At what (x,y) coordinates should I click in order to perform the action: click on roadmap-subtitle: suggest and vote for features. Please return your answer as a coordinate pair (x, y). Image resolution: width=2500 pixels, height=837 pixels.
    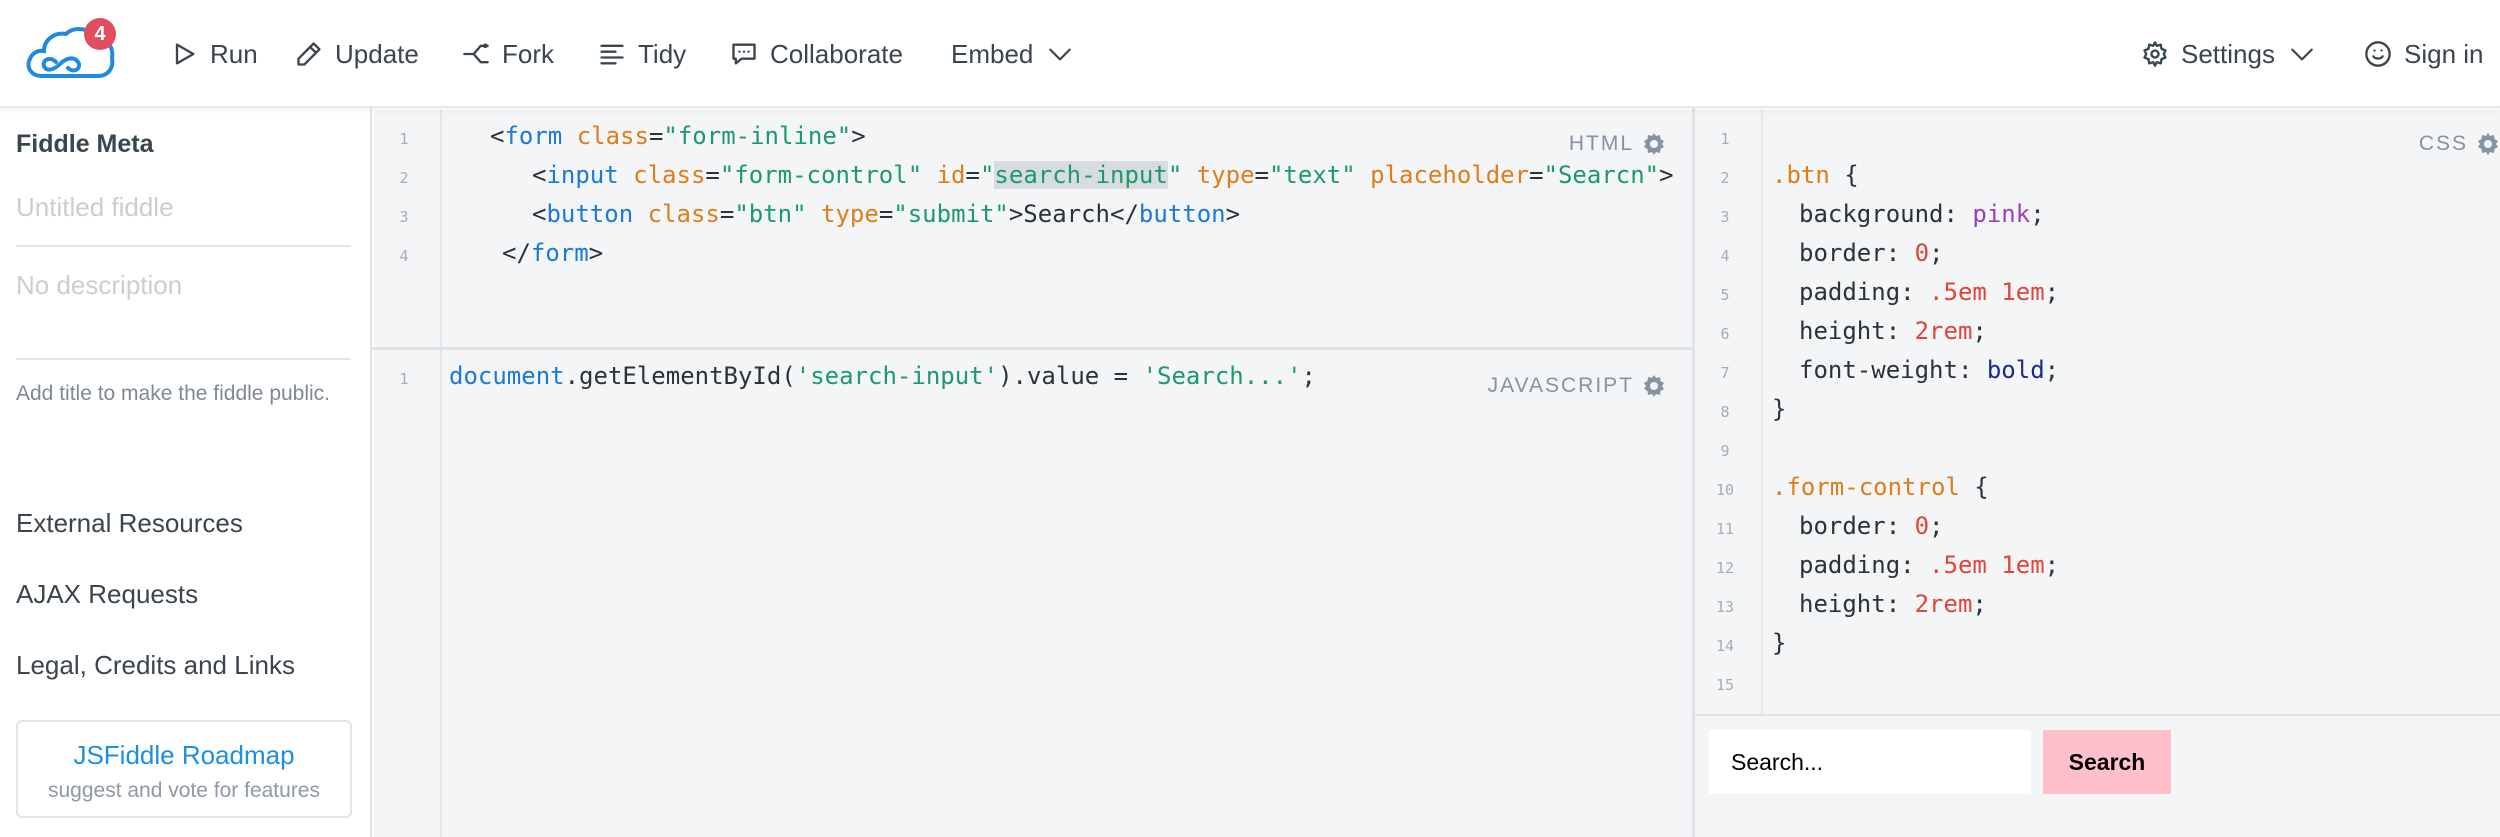
    Looking at the image, I should click on (183, 790).